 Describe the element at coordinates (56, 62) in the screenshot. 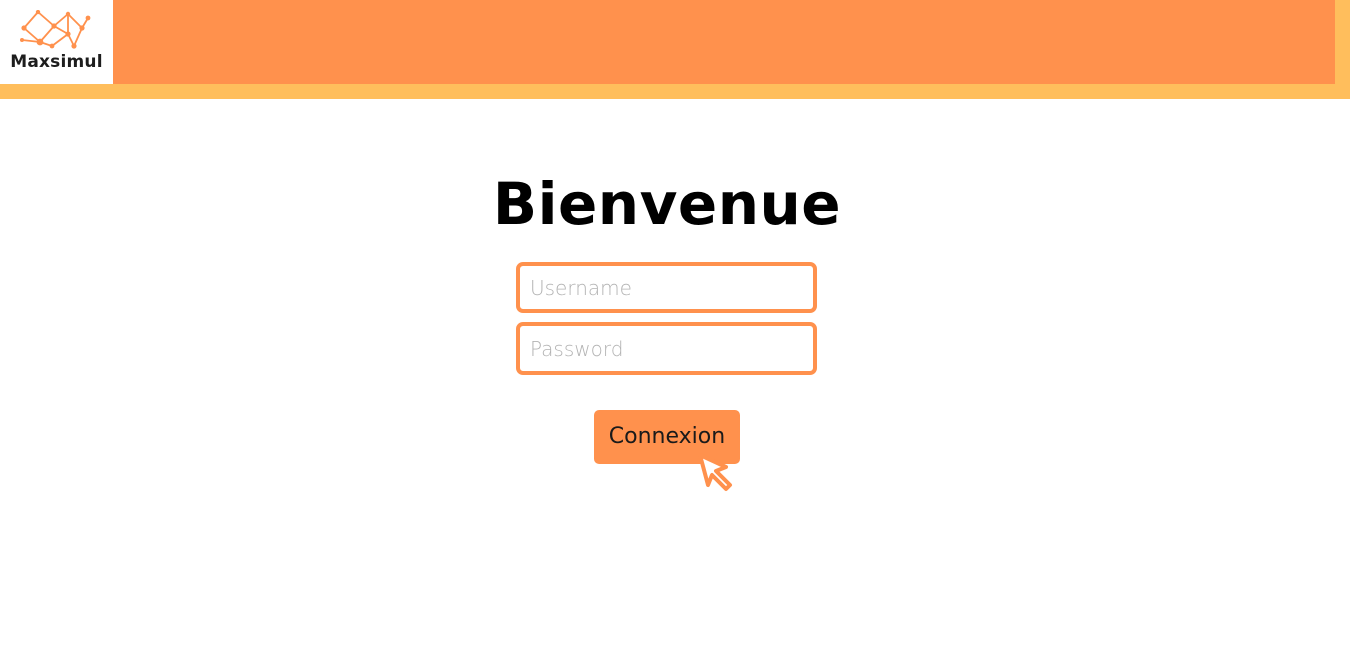

I see `logo-text: Maxsimul` at that location.